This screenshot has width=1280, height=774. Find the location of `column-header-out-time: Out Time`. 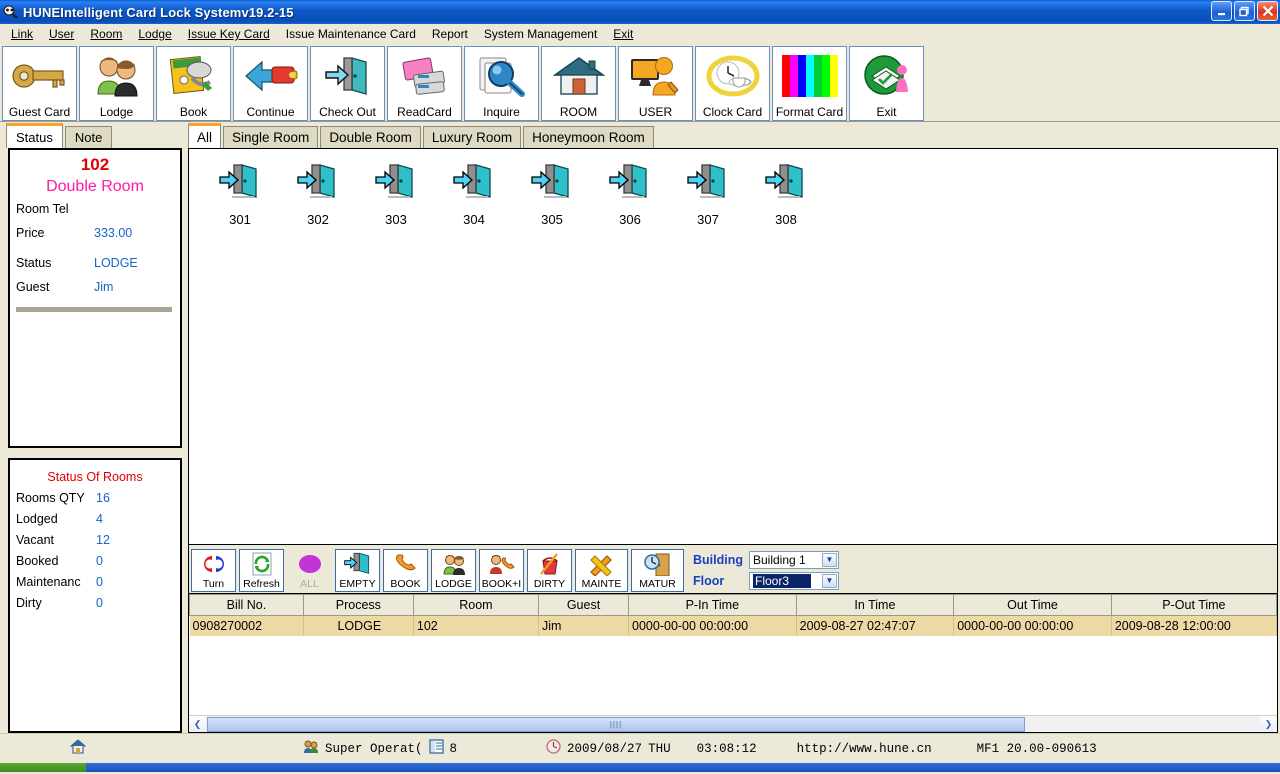

column-header-out-time: Out Time is located at coordinates (1032, 605).